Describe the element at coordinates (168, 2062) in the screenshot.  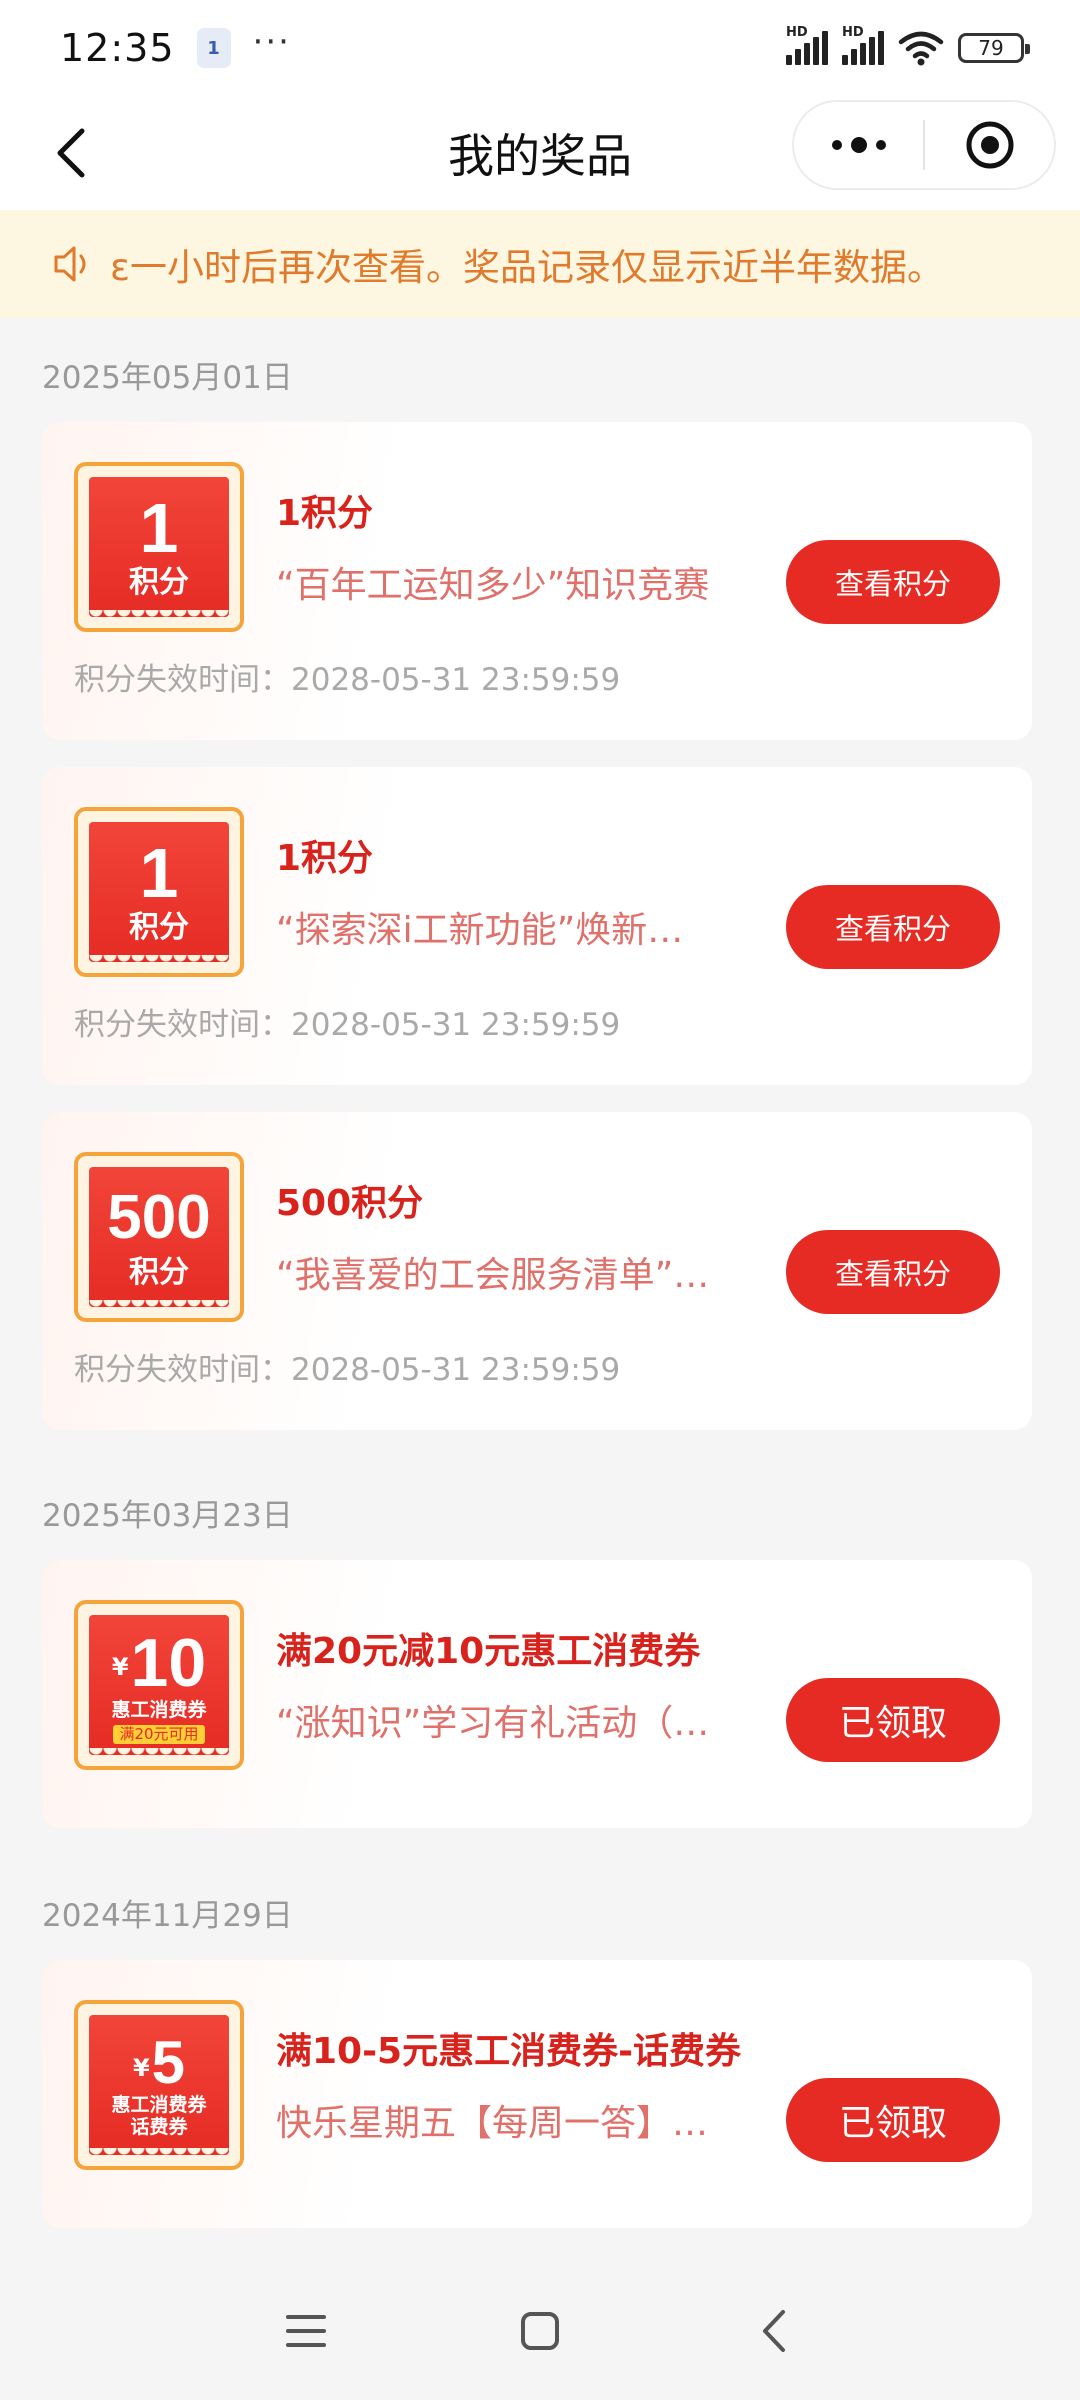
I see `coupon-value: 5` at that location.